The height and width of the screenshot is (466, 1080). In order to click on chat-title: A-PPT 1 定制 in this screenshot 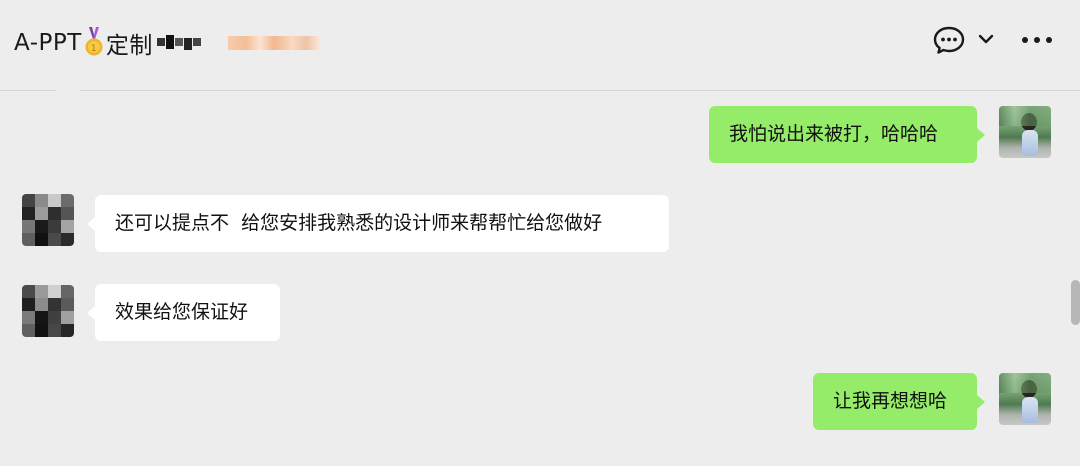, I will do `click(108, 43)`.